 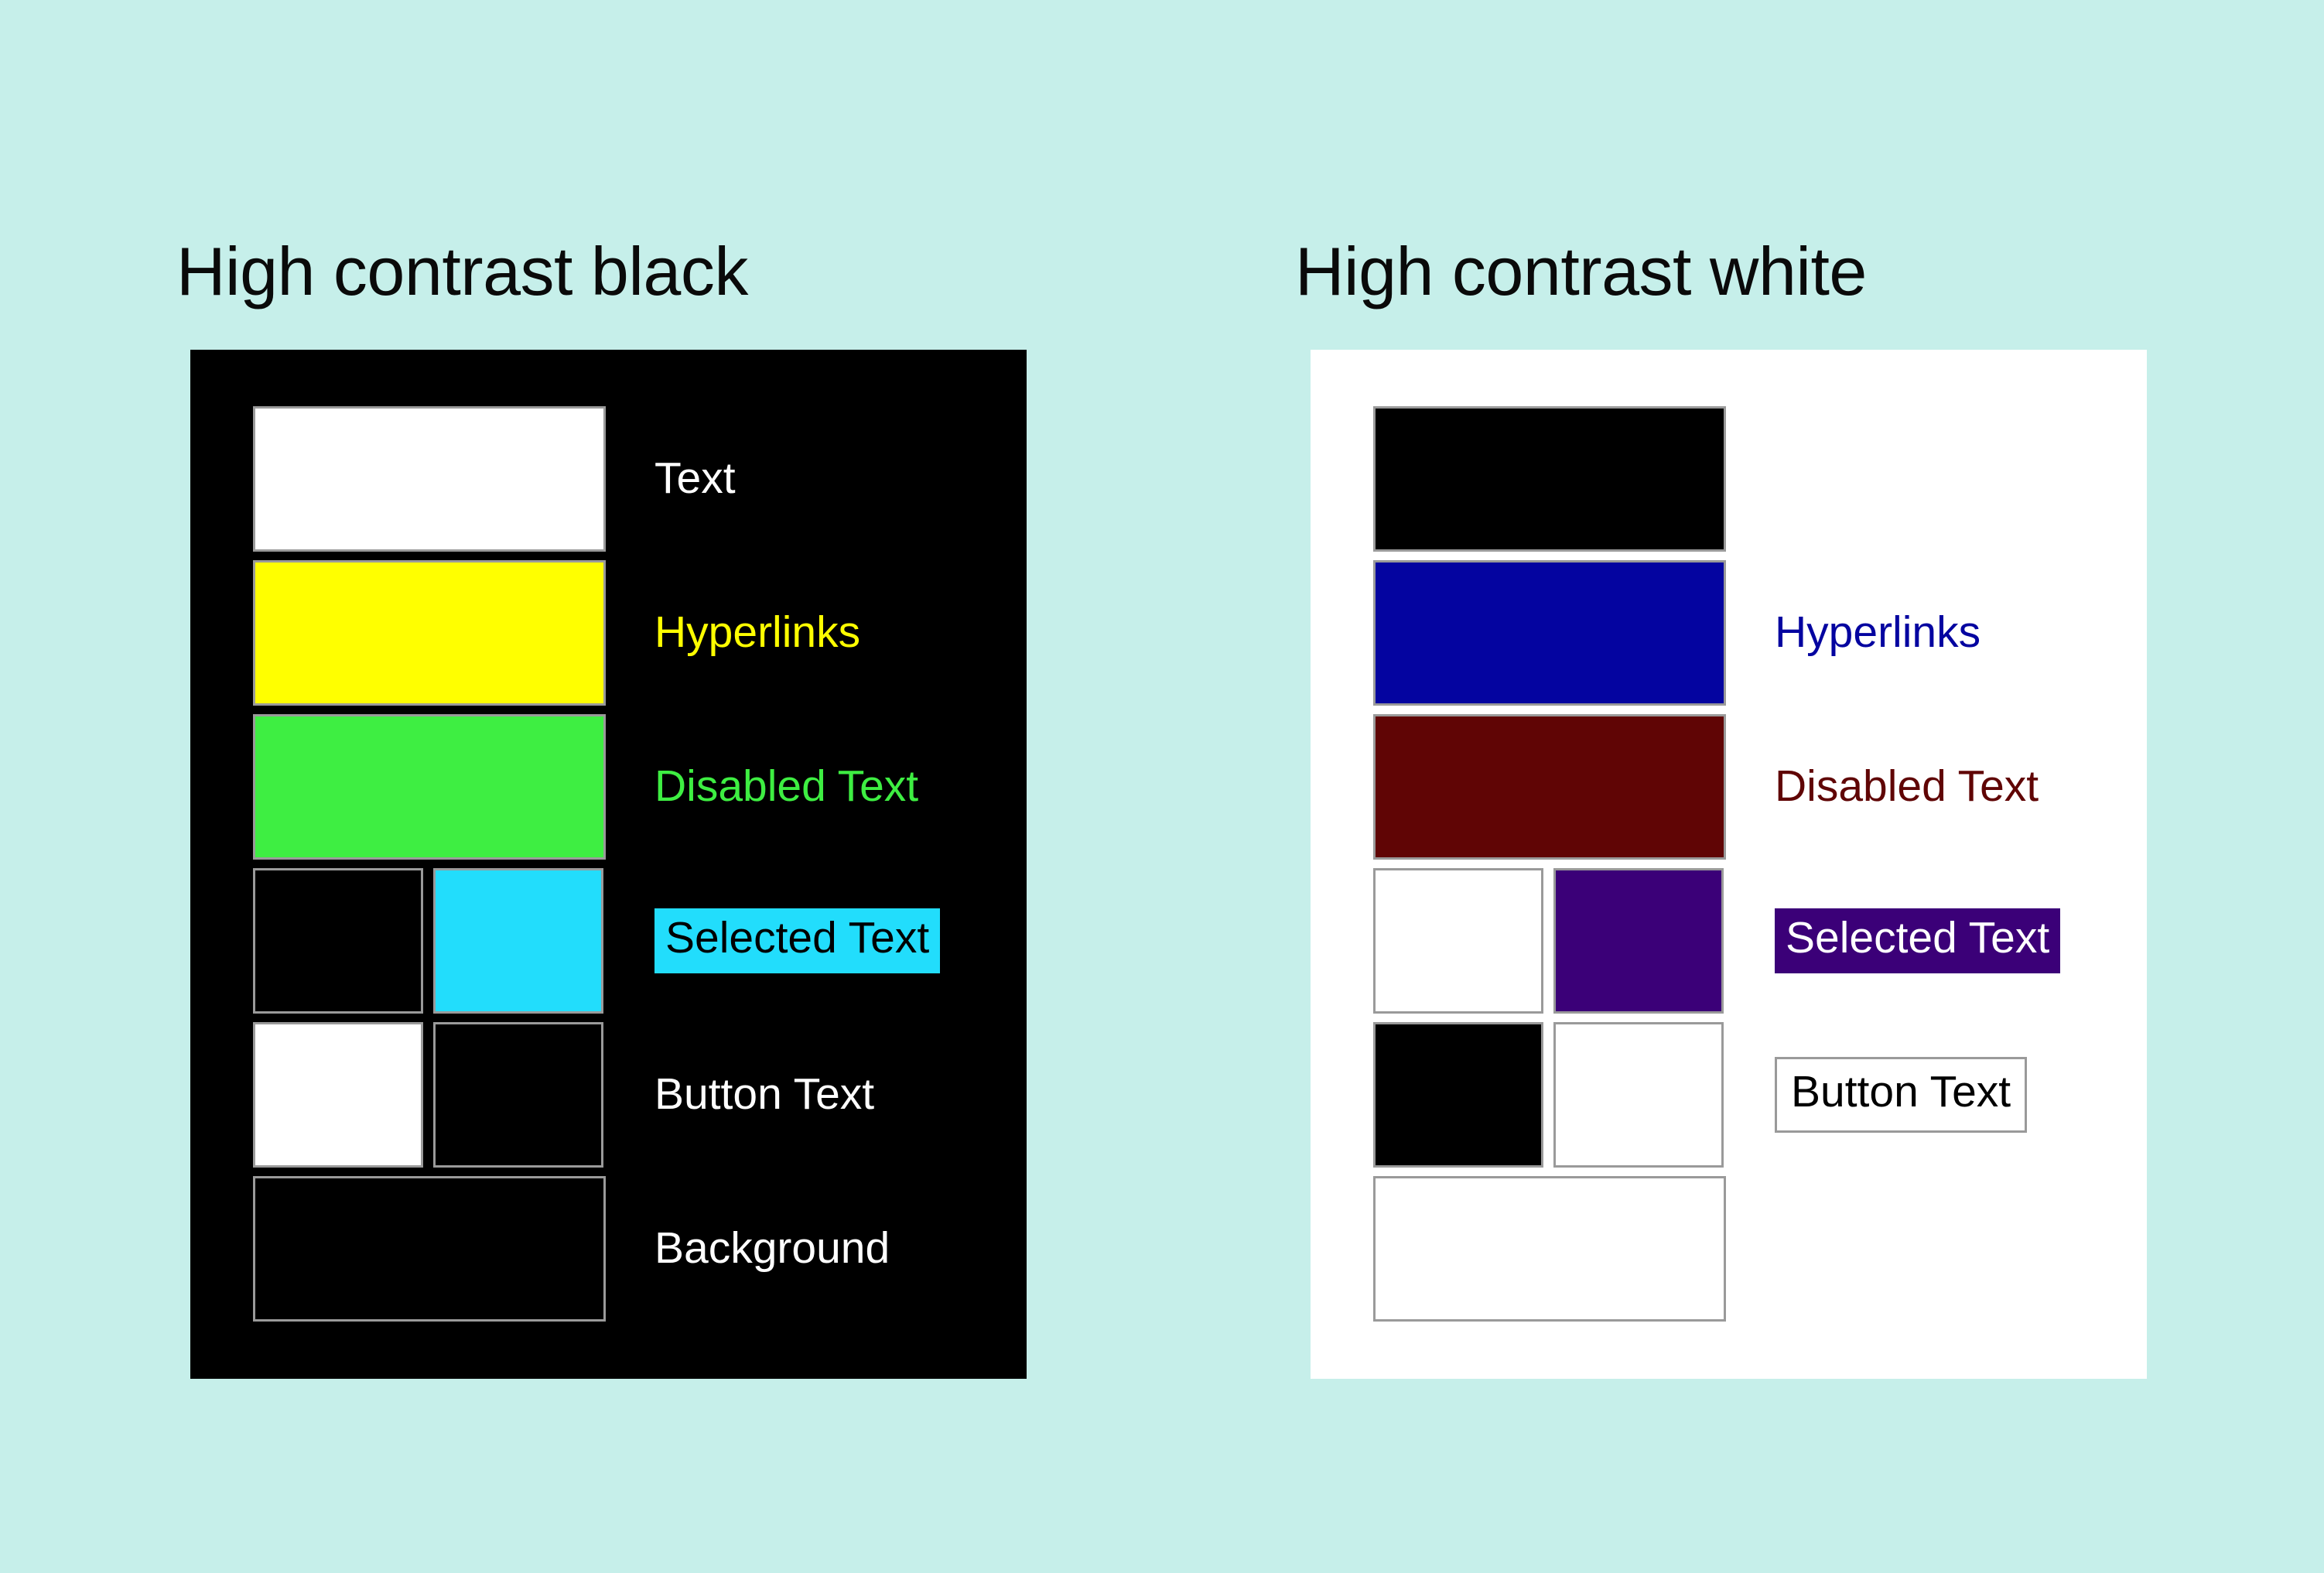 I want to click on label-button-text-black-theme: Button Text, so click(x=764, y=1094).